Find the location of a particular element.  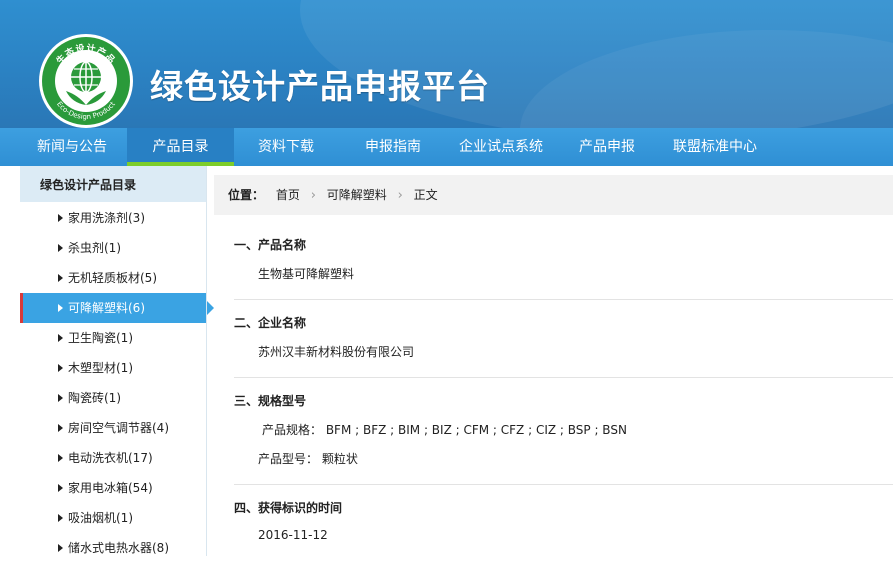

sidebar-item: 杀虫剂(1) is located at coordinates (113, 248).